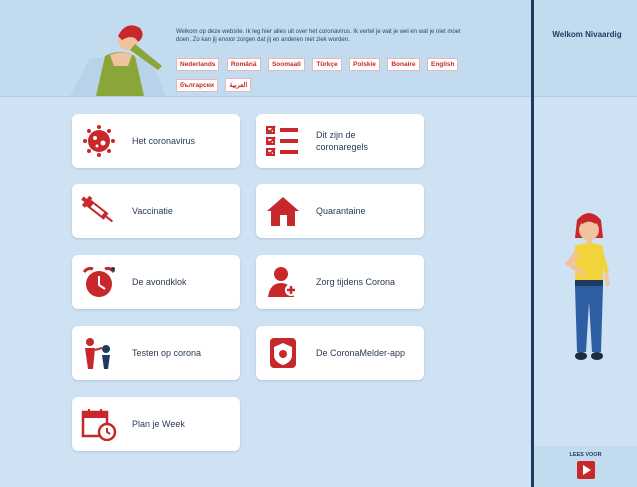 The image size is (637, 487). What do you see at coordinates (243, 64) in the screenshot?
I see `language-link-romana: Română` at bounding box center [243, 64].